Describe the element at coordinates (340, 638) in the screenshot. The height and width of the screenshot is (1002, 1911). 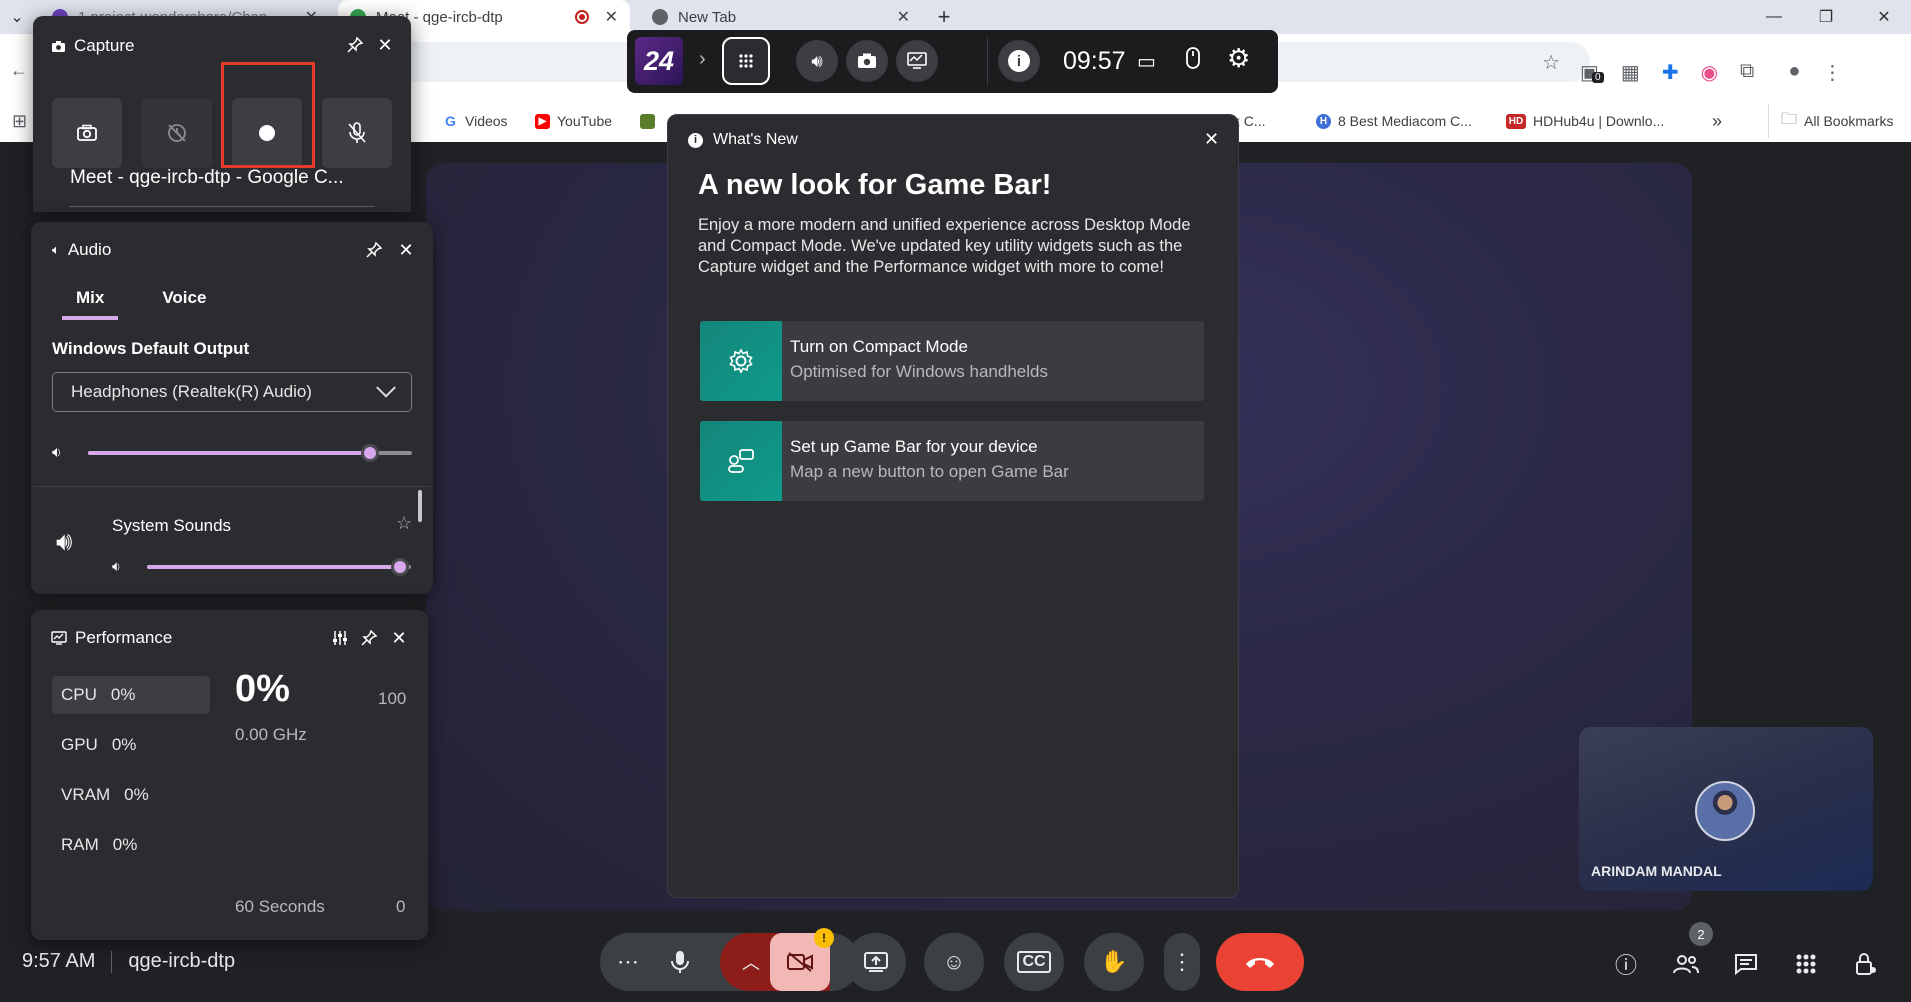
I see `performance-options-button` at that location.